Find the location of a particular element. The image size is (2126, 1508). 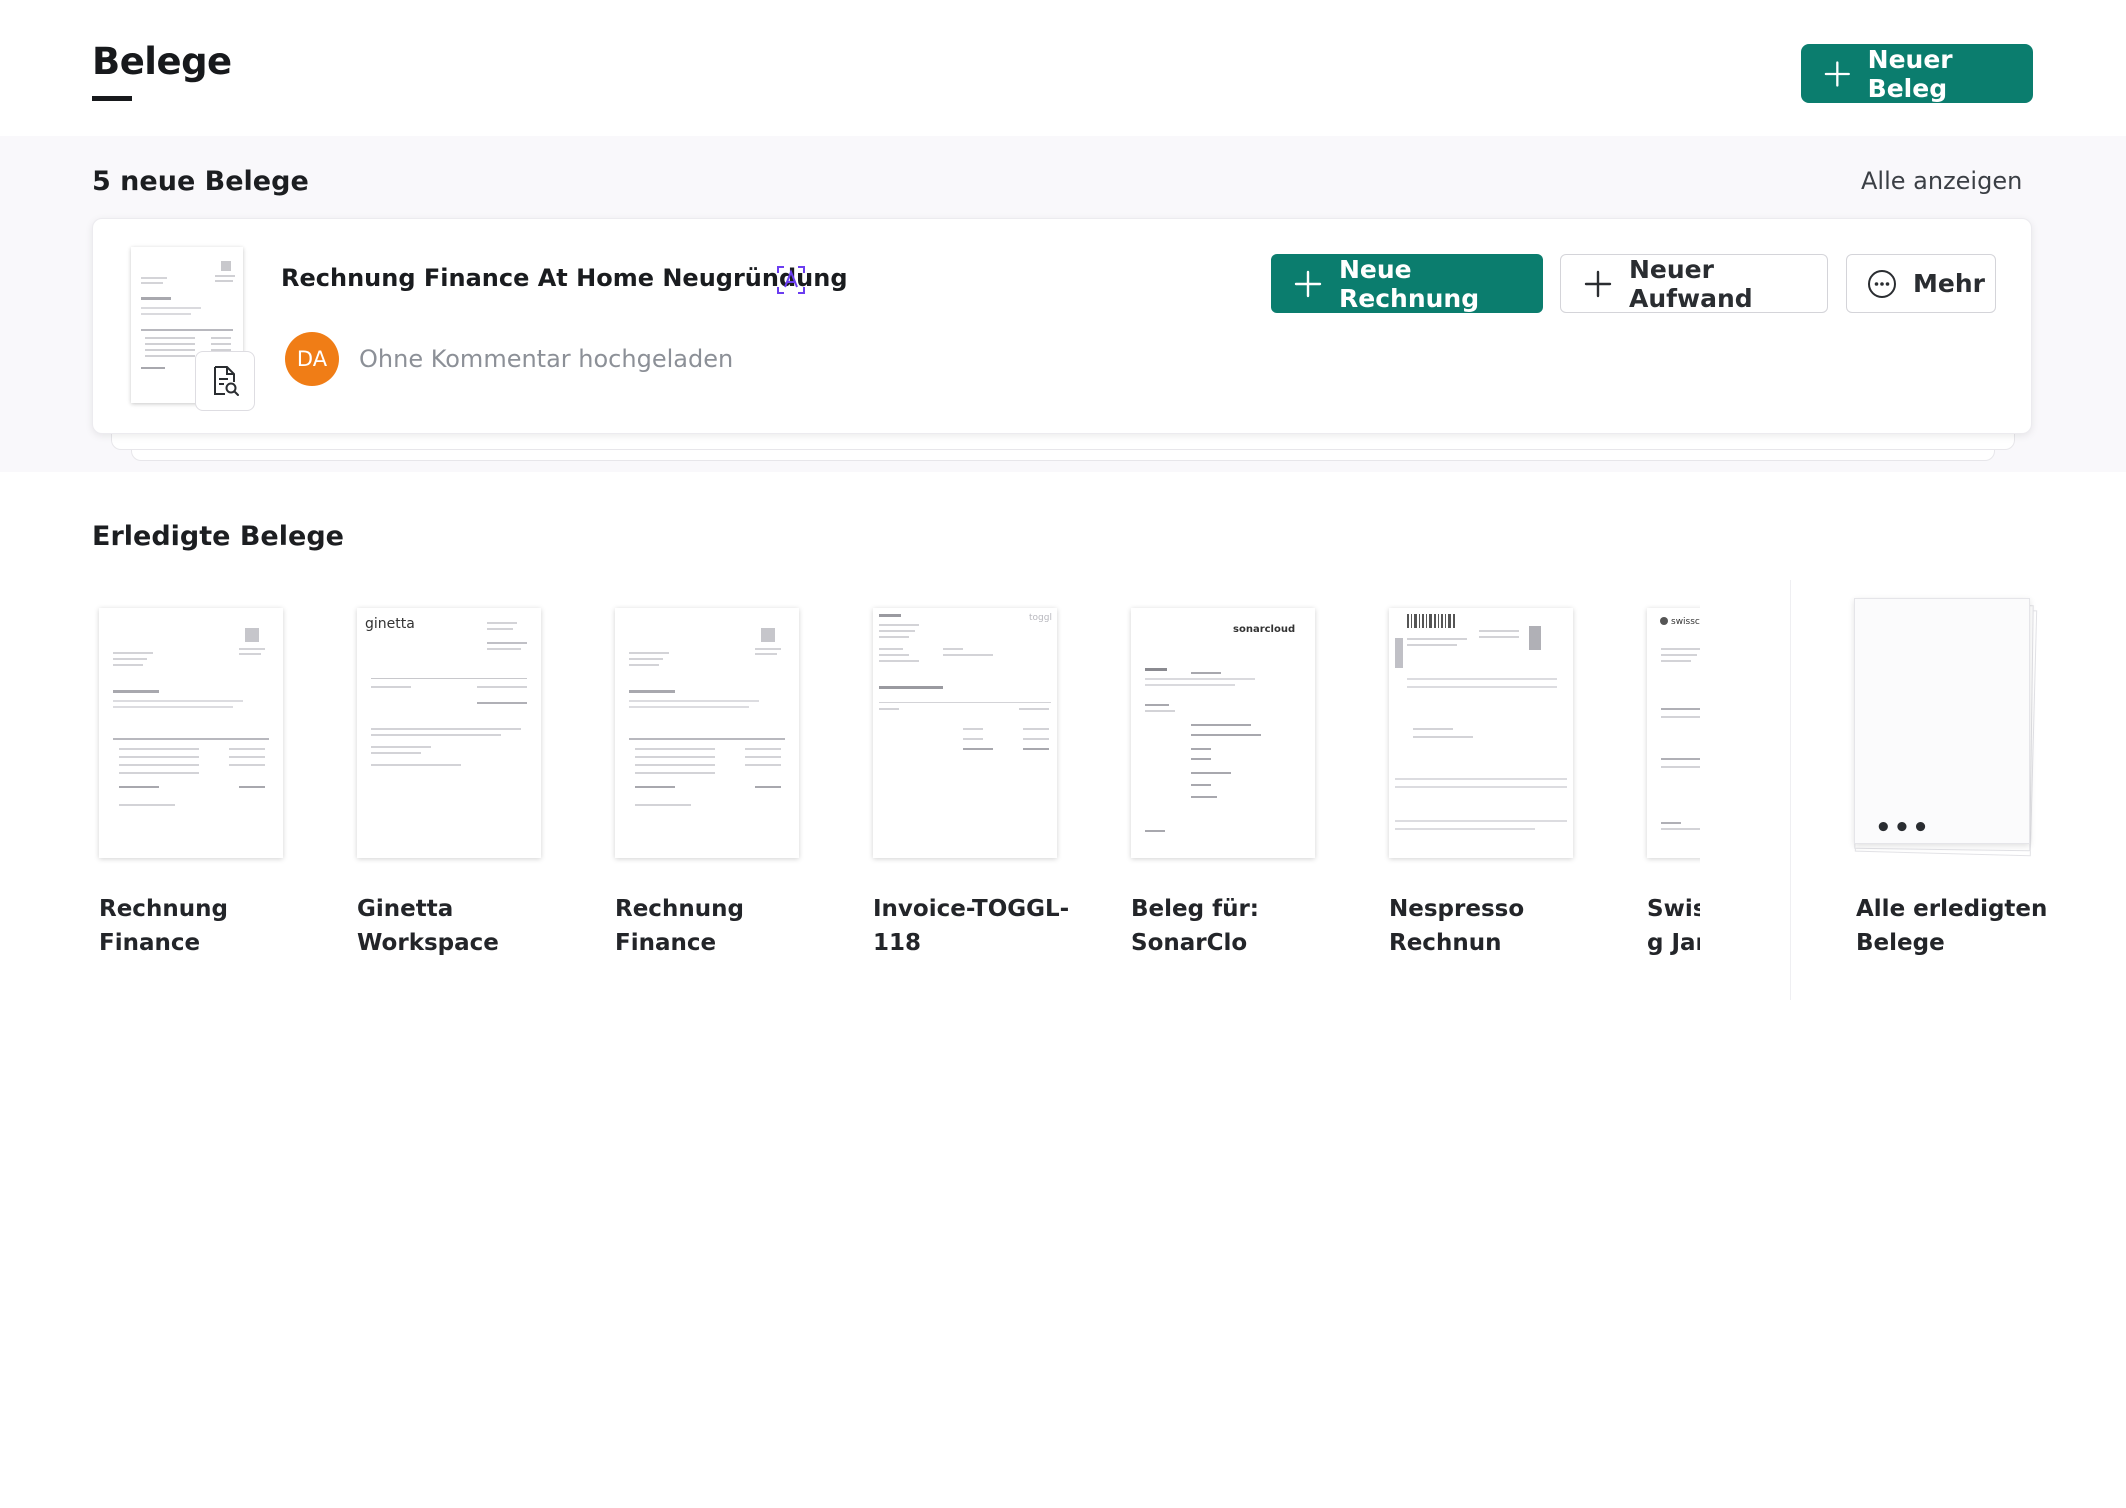

new-beleg-button: Neuer Beleg is located at coordinates (1917, 73).